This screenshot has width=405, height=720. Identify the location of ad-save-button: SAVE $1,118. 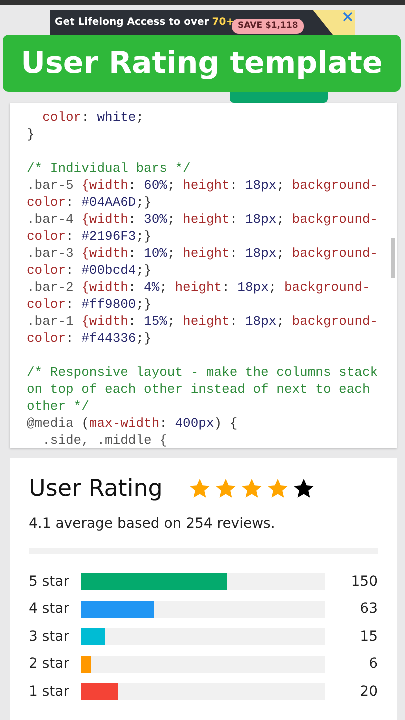
(268, 26).